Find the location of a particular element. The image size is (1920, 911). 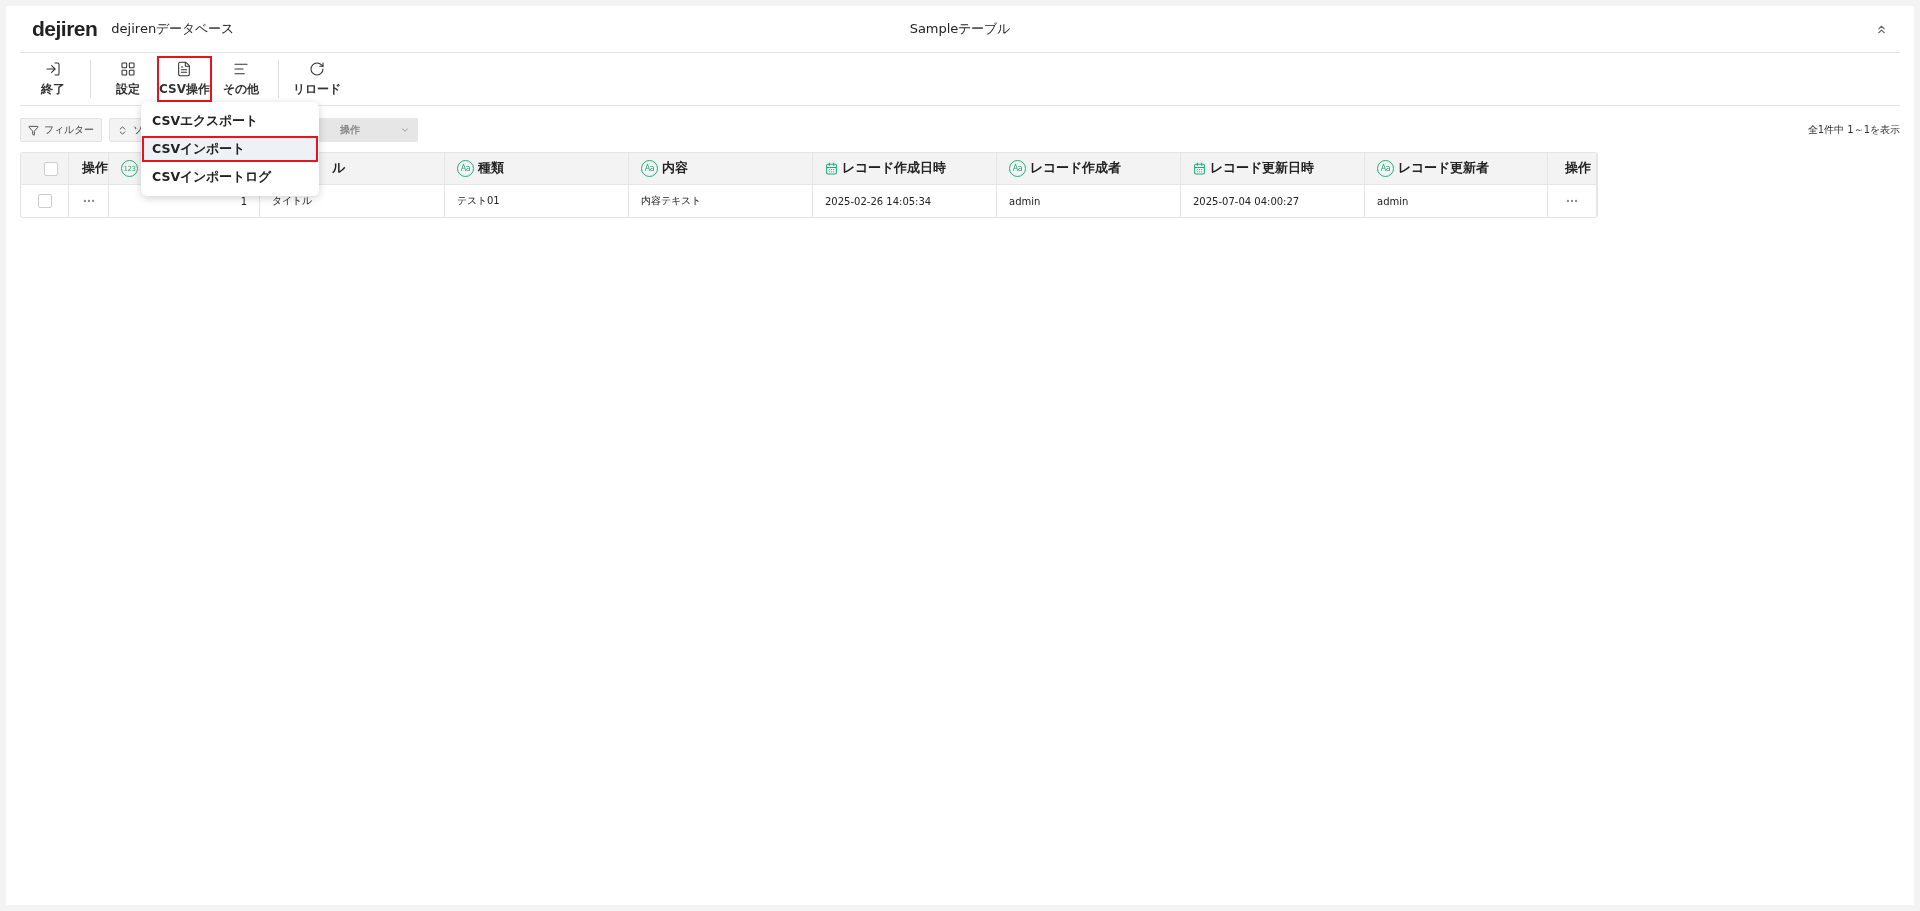

toolbar-button: 終了 is located at coordinates (53, 79).